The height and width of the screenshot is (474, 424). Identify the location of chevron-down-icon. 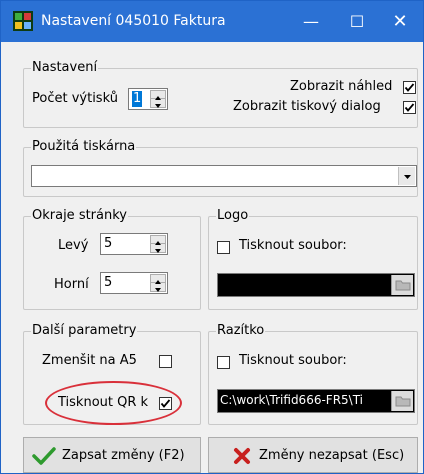
(407, 177).